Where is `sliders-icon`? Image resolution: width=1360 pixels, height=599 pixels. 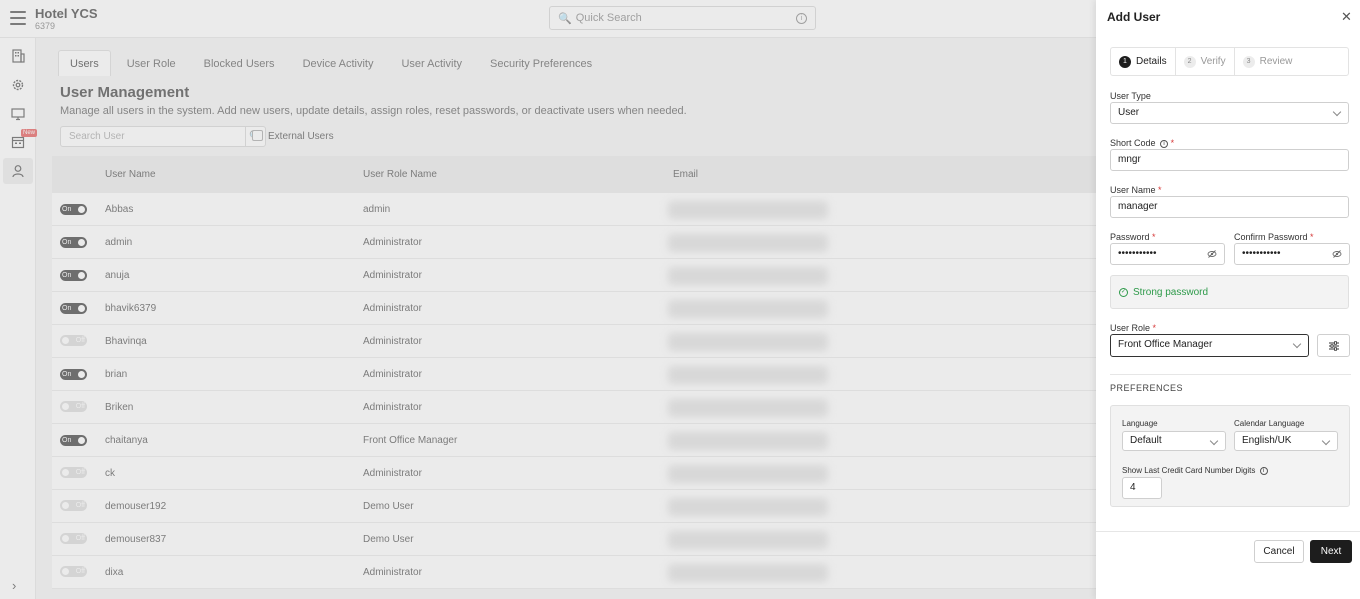 sliders-icon is located at coordinates (1333, 345).